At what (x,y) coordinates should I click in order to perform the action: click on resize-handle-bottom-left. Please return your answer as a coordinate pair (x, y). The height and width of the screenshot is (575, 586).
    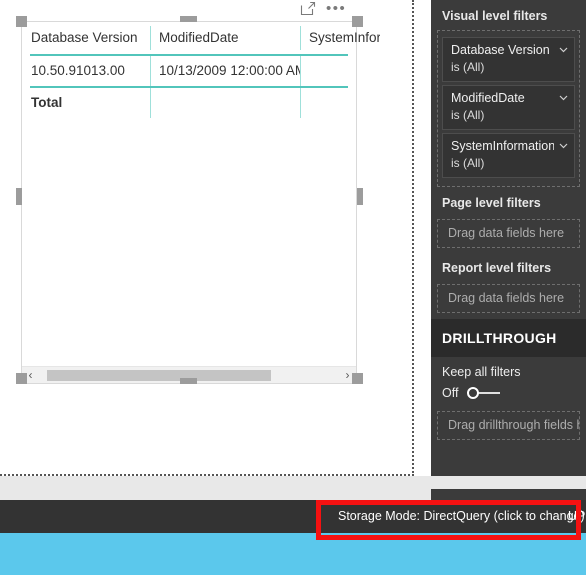
    Looking at the image, I should click on (21, 378).